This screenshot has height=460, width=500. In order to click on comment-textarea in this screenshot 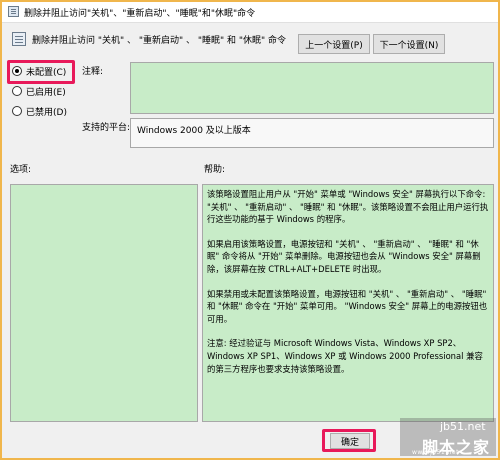, I will do `click(312, 88)`.